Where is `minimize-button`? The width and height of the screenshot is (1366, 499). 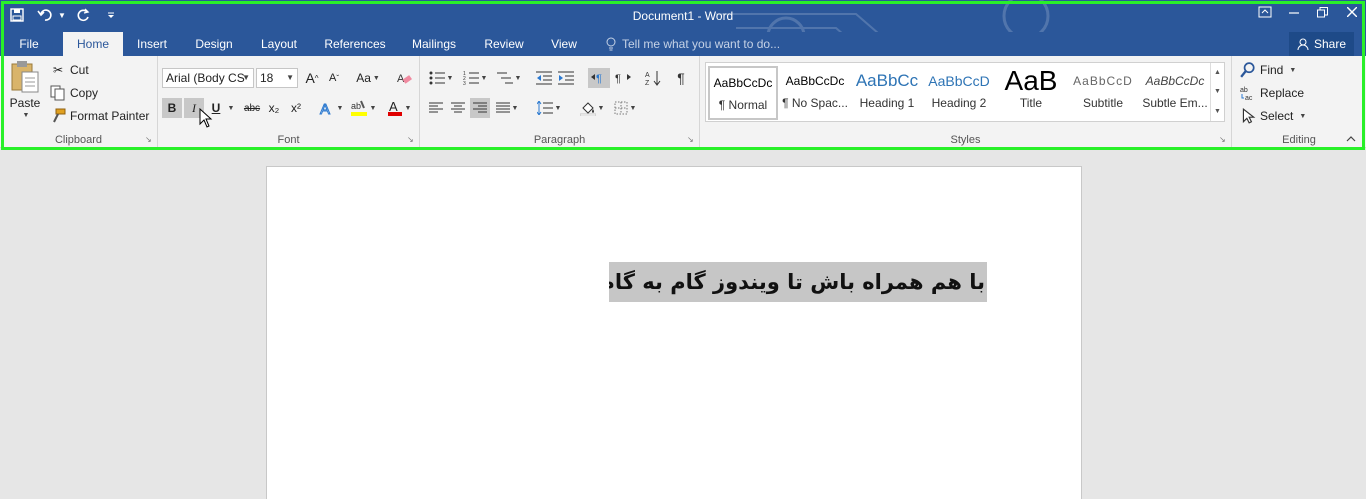
minimize-button is located at coordinates (1293, 12).